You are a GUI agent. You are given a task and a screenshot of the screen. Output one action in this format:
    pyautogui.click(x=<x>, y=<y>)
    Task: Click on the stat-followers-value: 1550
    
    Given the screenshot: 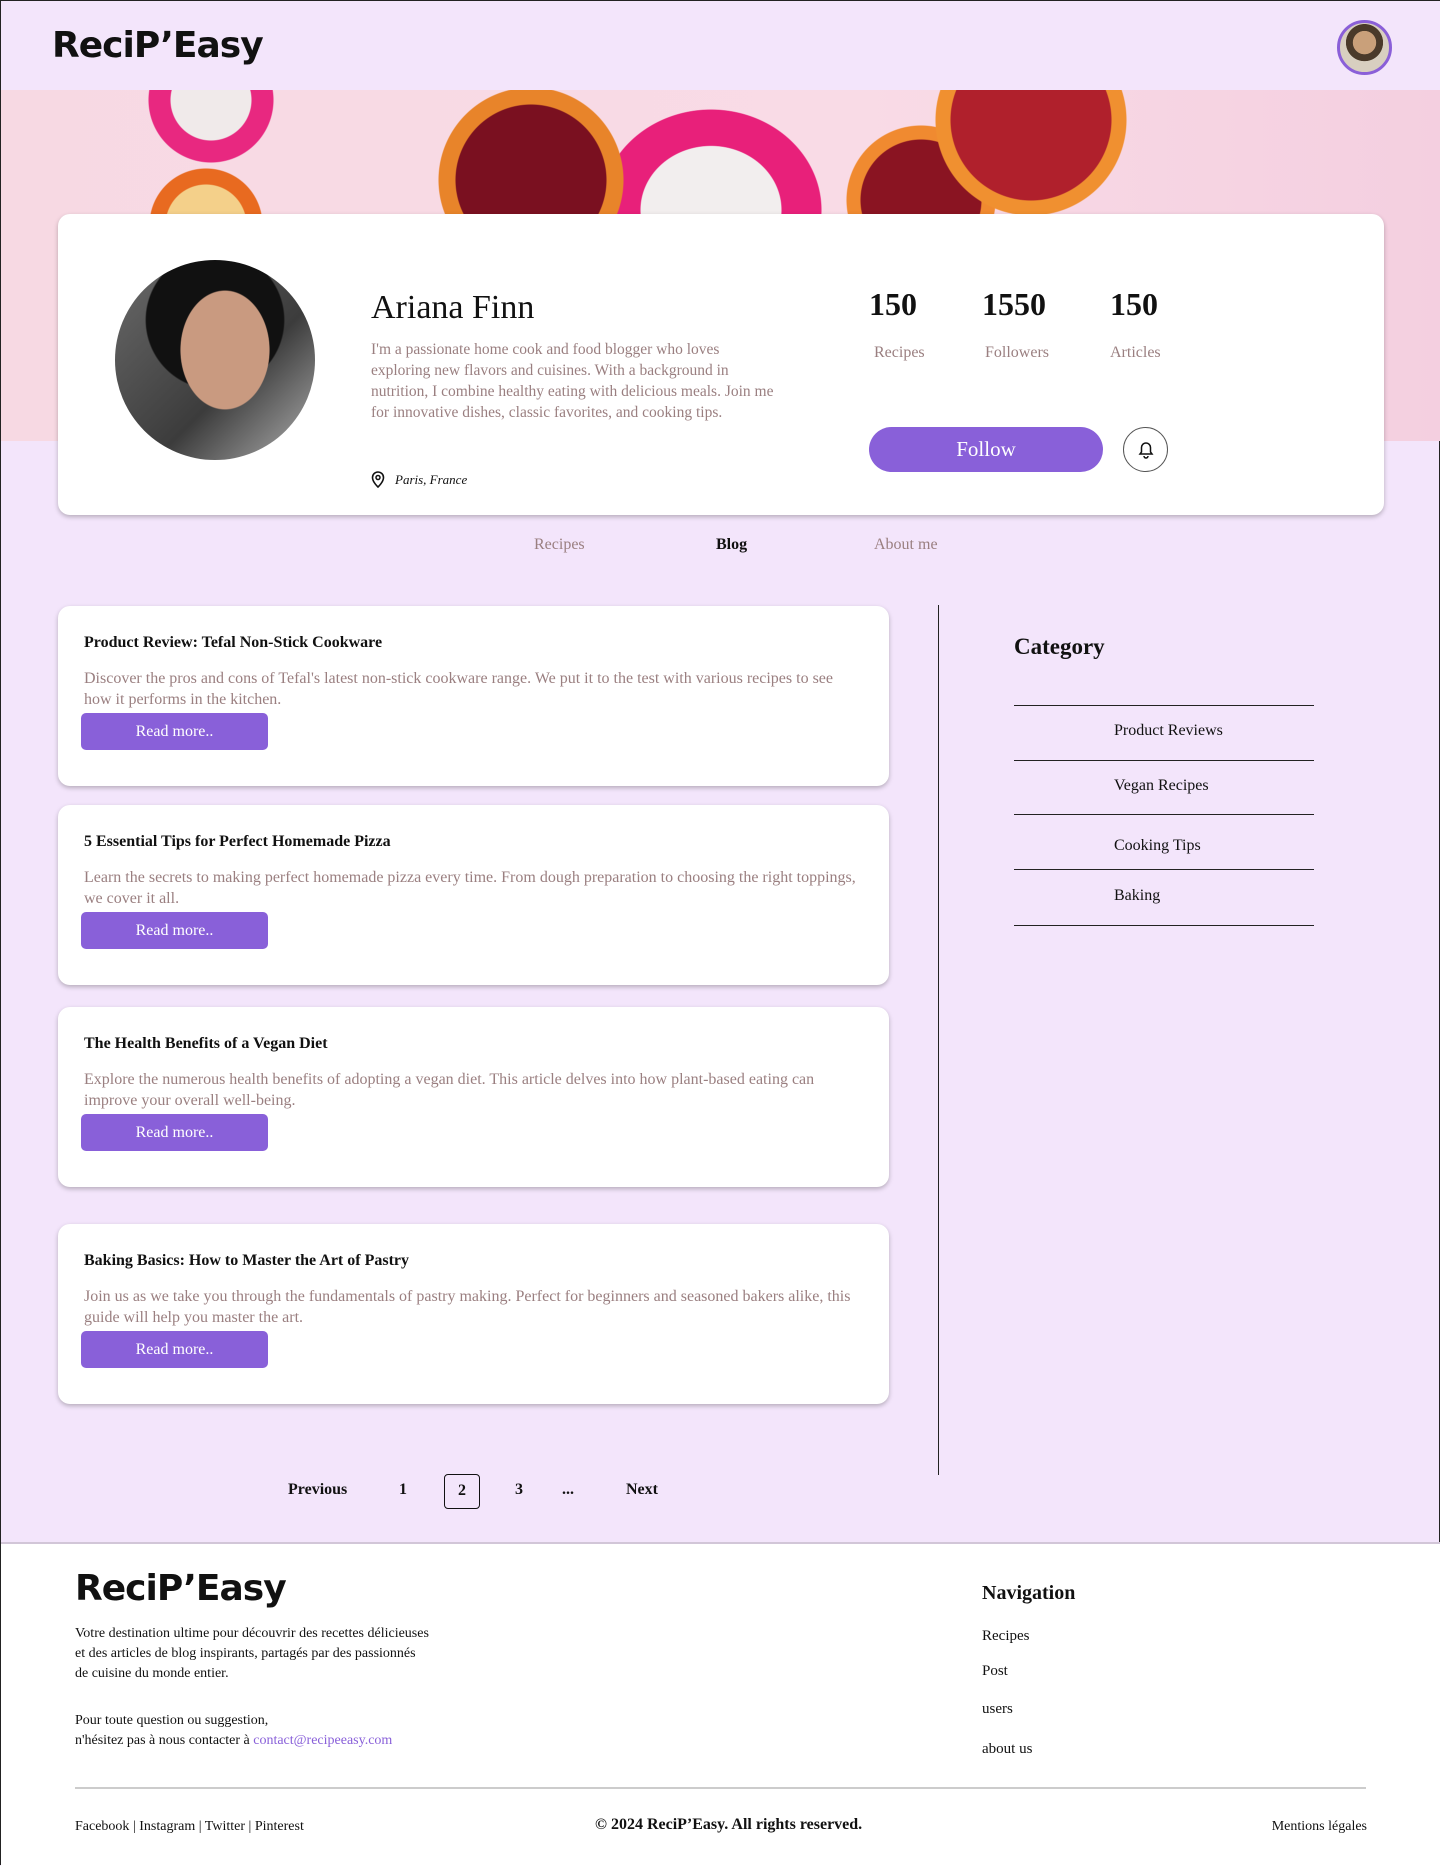 What is the action you would take?
    pyautogui.click(x=1014, y=304)
    